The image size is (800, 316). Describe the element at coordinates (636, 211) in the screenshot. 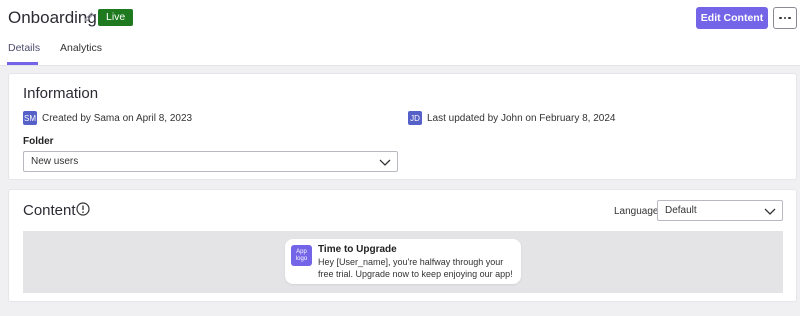

I see `language-label: Language` at that location.